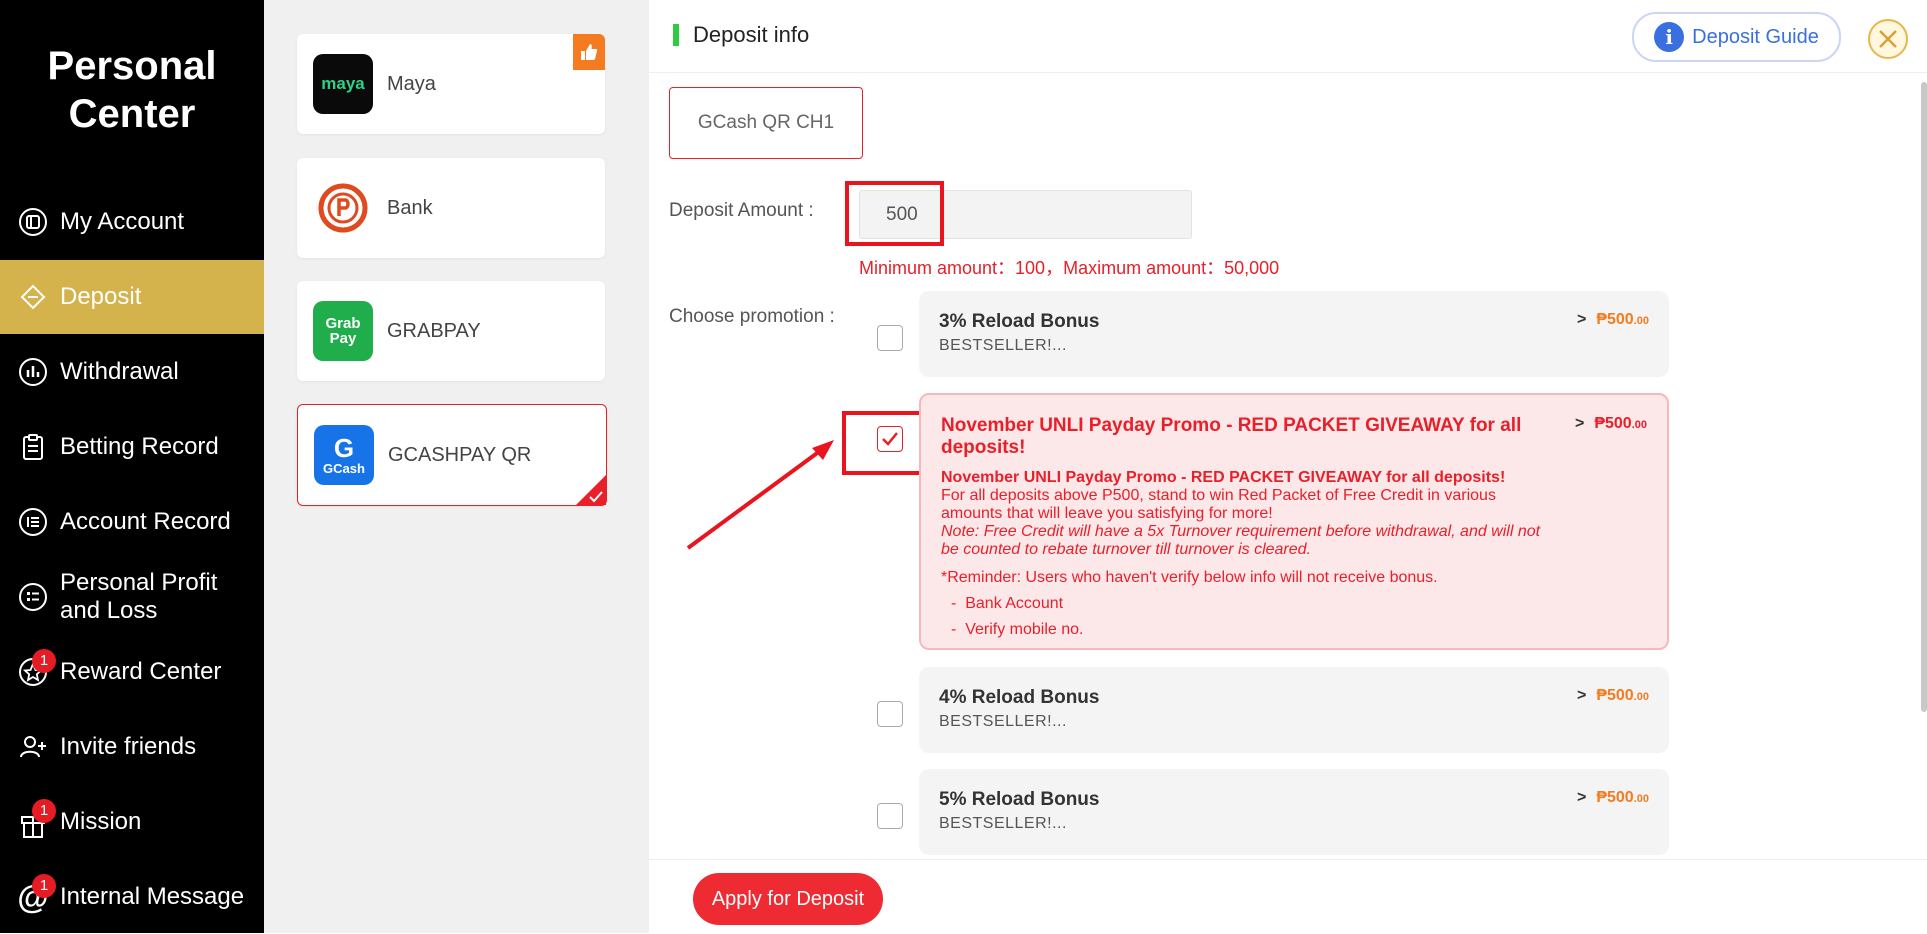 This screenshot has height=934, width=1927. I want to click on method-name: GCASHPAY QR, so click(460, 454).